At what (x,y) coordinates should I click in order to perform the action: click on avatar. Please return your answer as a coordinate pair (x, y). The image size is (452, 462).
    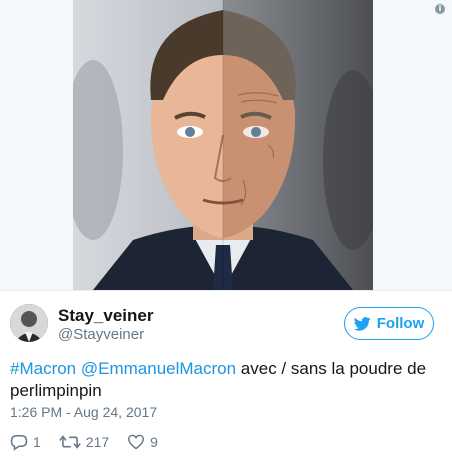
    Looking at the image, I should click on (29, 323).